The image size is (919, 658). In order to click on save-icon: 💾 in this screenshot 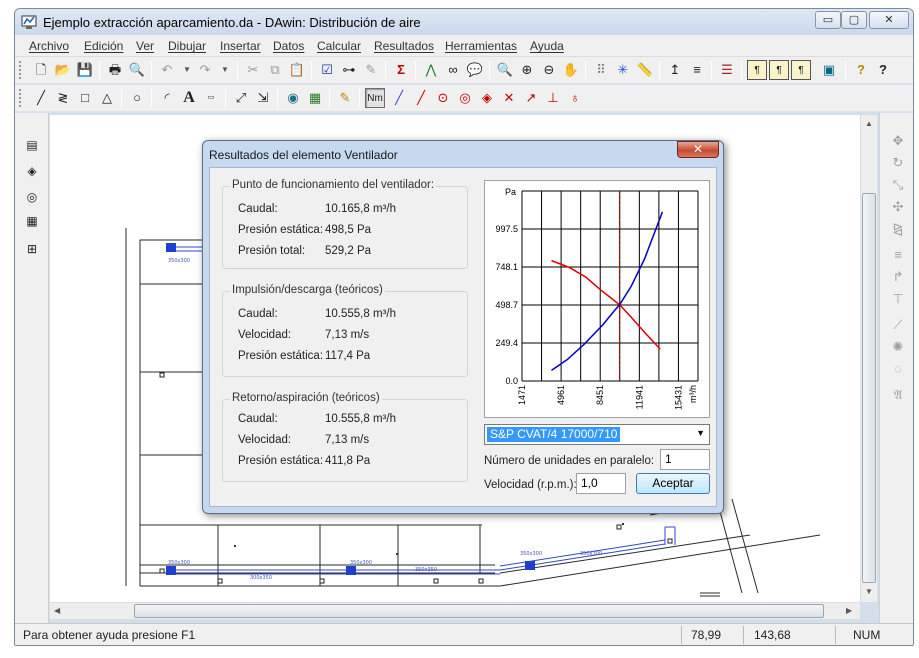, I will do `click(85, 70)`.